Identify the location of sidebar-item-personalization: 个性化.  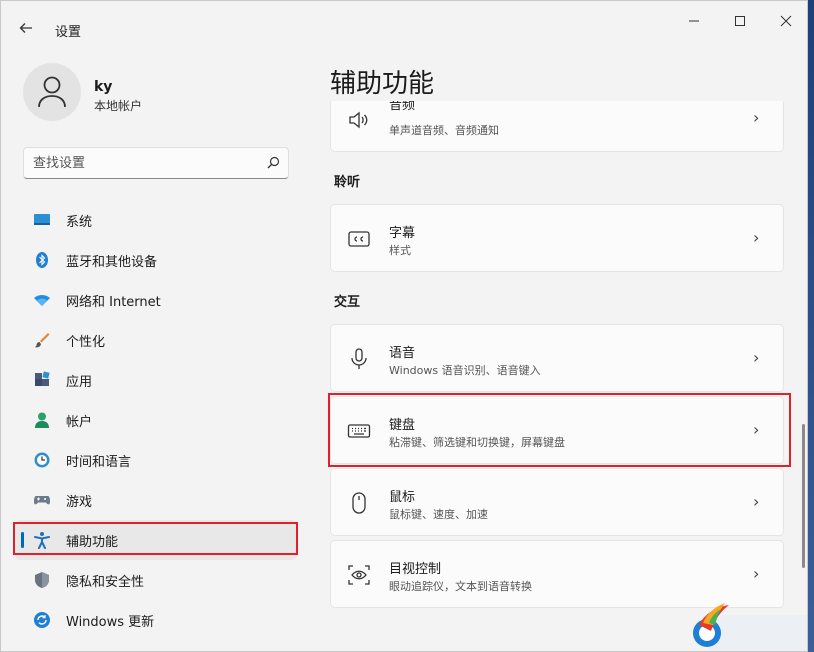
(156, 340).